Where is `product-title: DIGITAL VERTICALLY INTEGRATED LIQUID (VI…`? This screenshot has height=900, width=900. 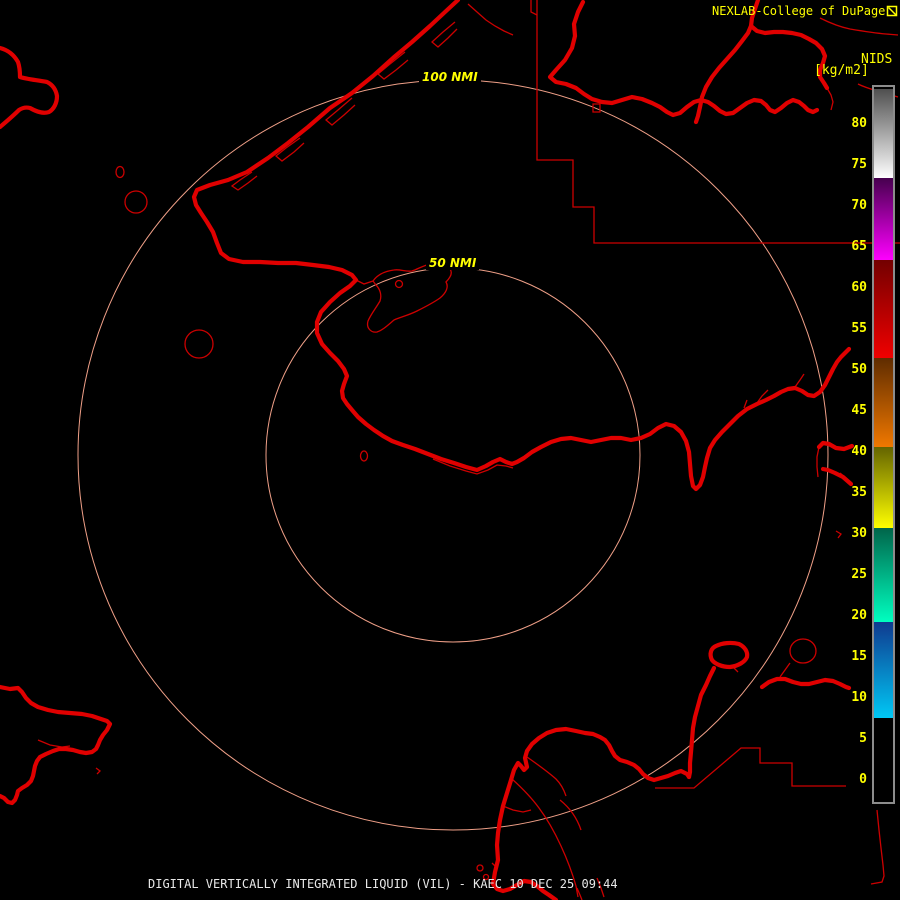 product-title: DIGITAL VERTICALLY INTEGRATED LIQUID (VI… is located at coordinates (383, 884).